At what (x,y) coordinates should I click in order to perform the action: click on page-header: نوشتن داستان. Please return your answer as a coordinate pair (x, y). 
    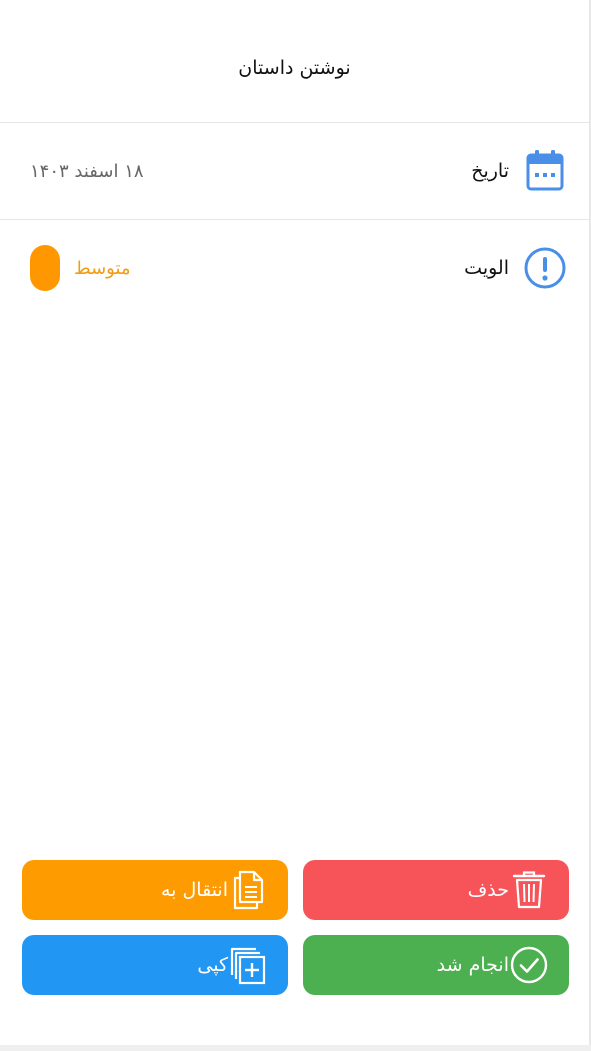
    Looking at the image, I should click on (294, 61).